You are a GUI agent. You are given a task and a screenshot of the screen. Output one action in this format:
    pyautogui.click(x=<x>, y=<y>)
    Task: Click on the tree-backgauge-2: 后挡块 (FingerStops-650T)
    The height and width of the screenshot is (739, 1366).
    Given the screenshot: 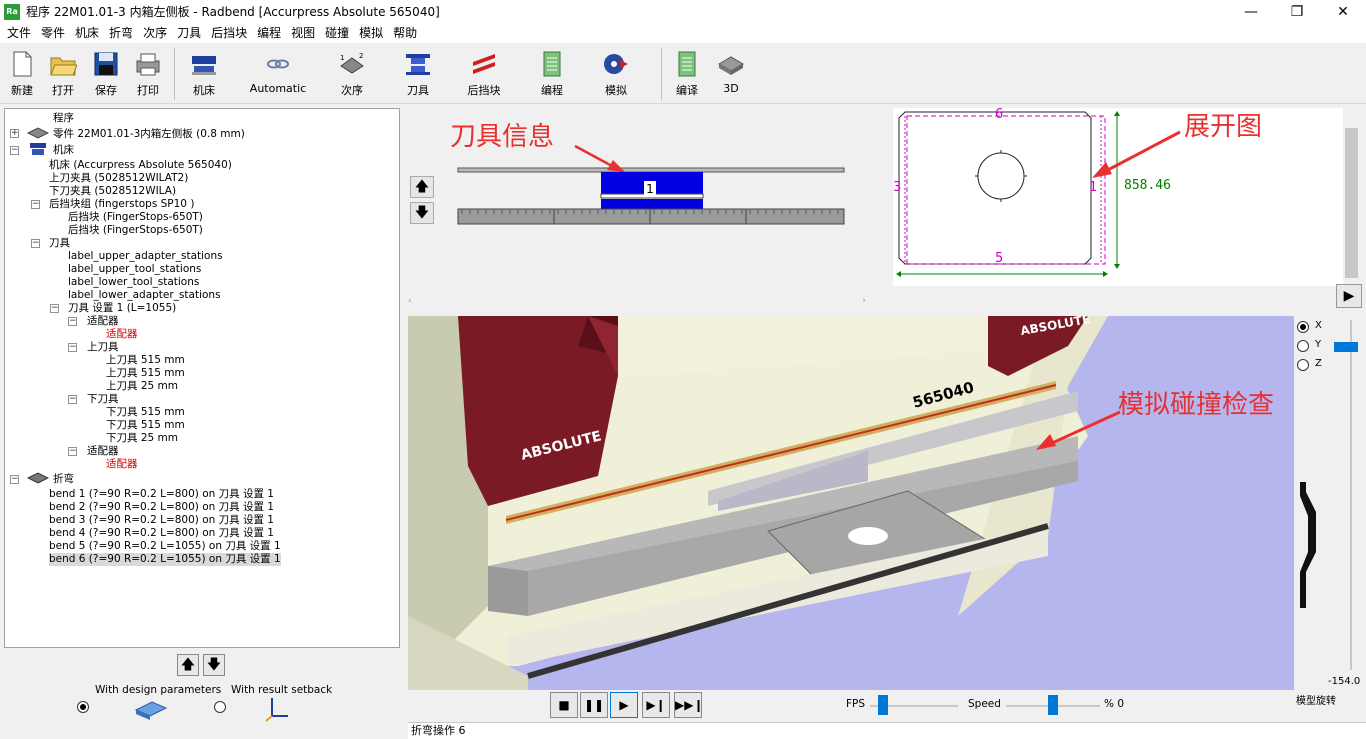 What is the action you would take?
    pyautogui.click(x=135, y=230)
    